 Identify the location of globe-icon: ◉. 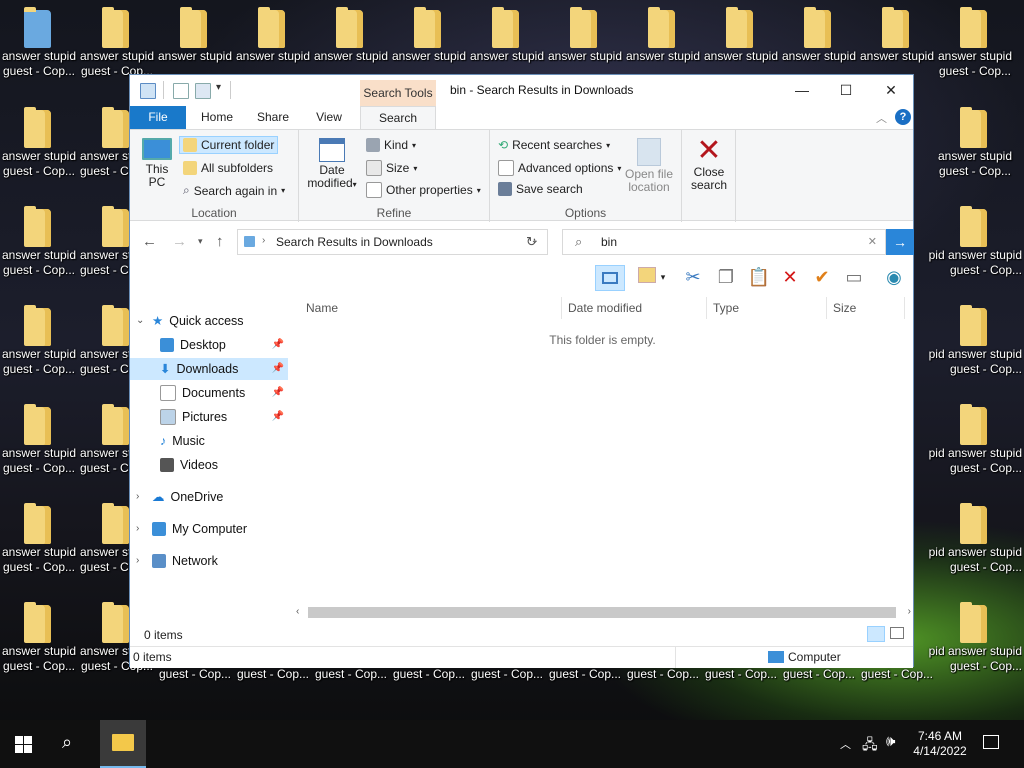
(894, 277).